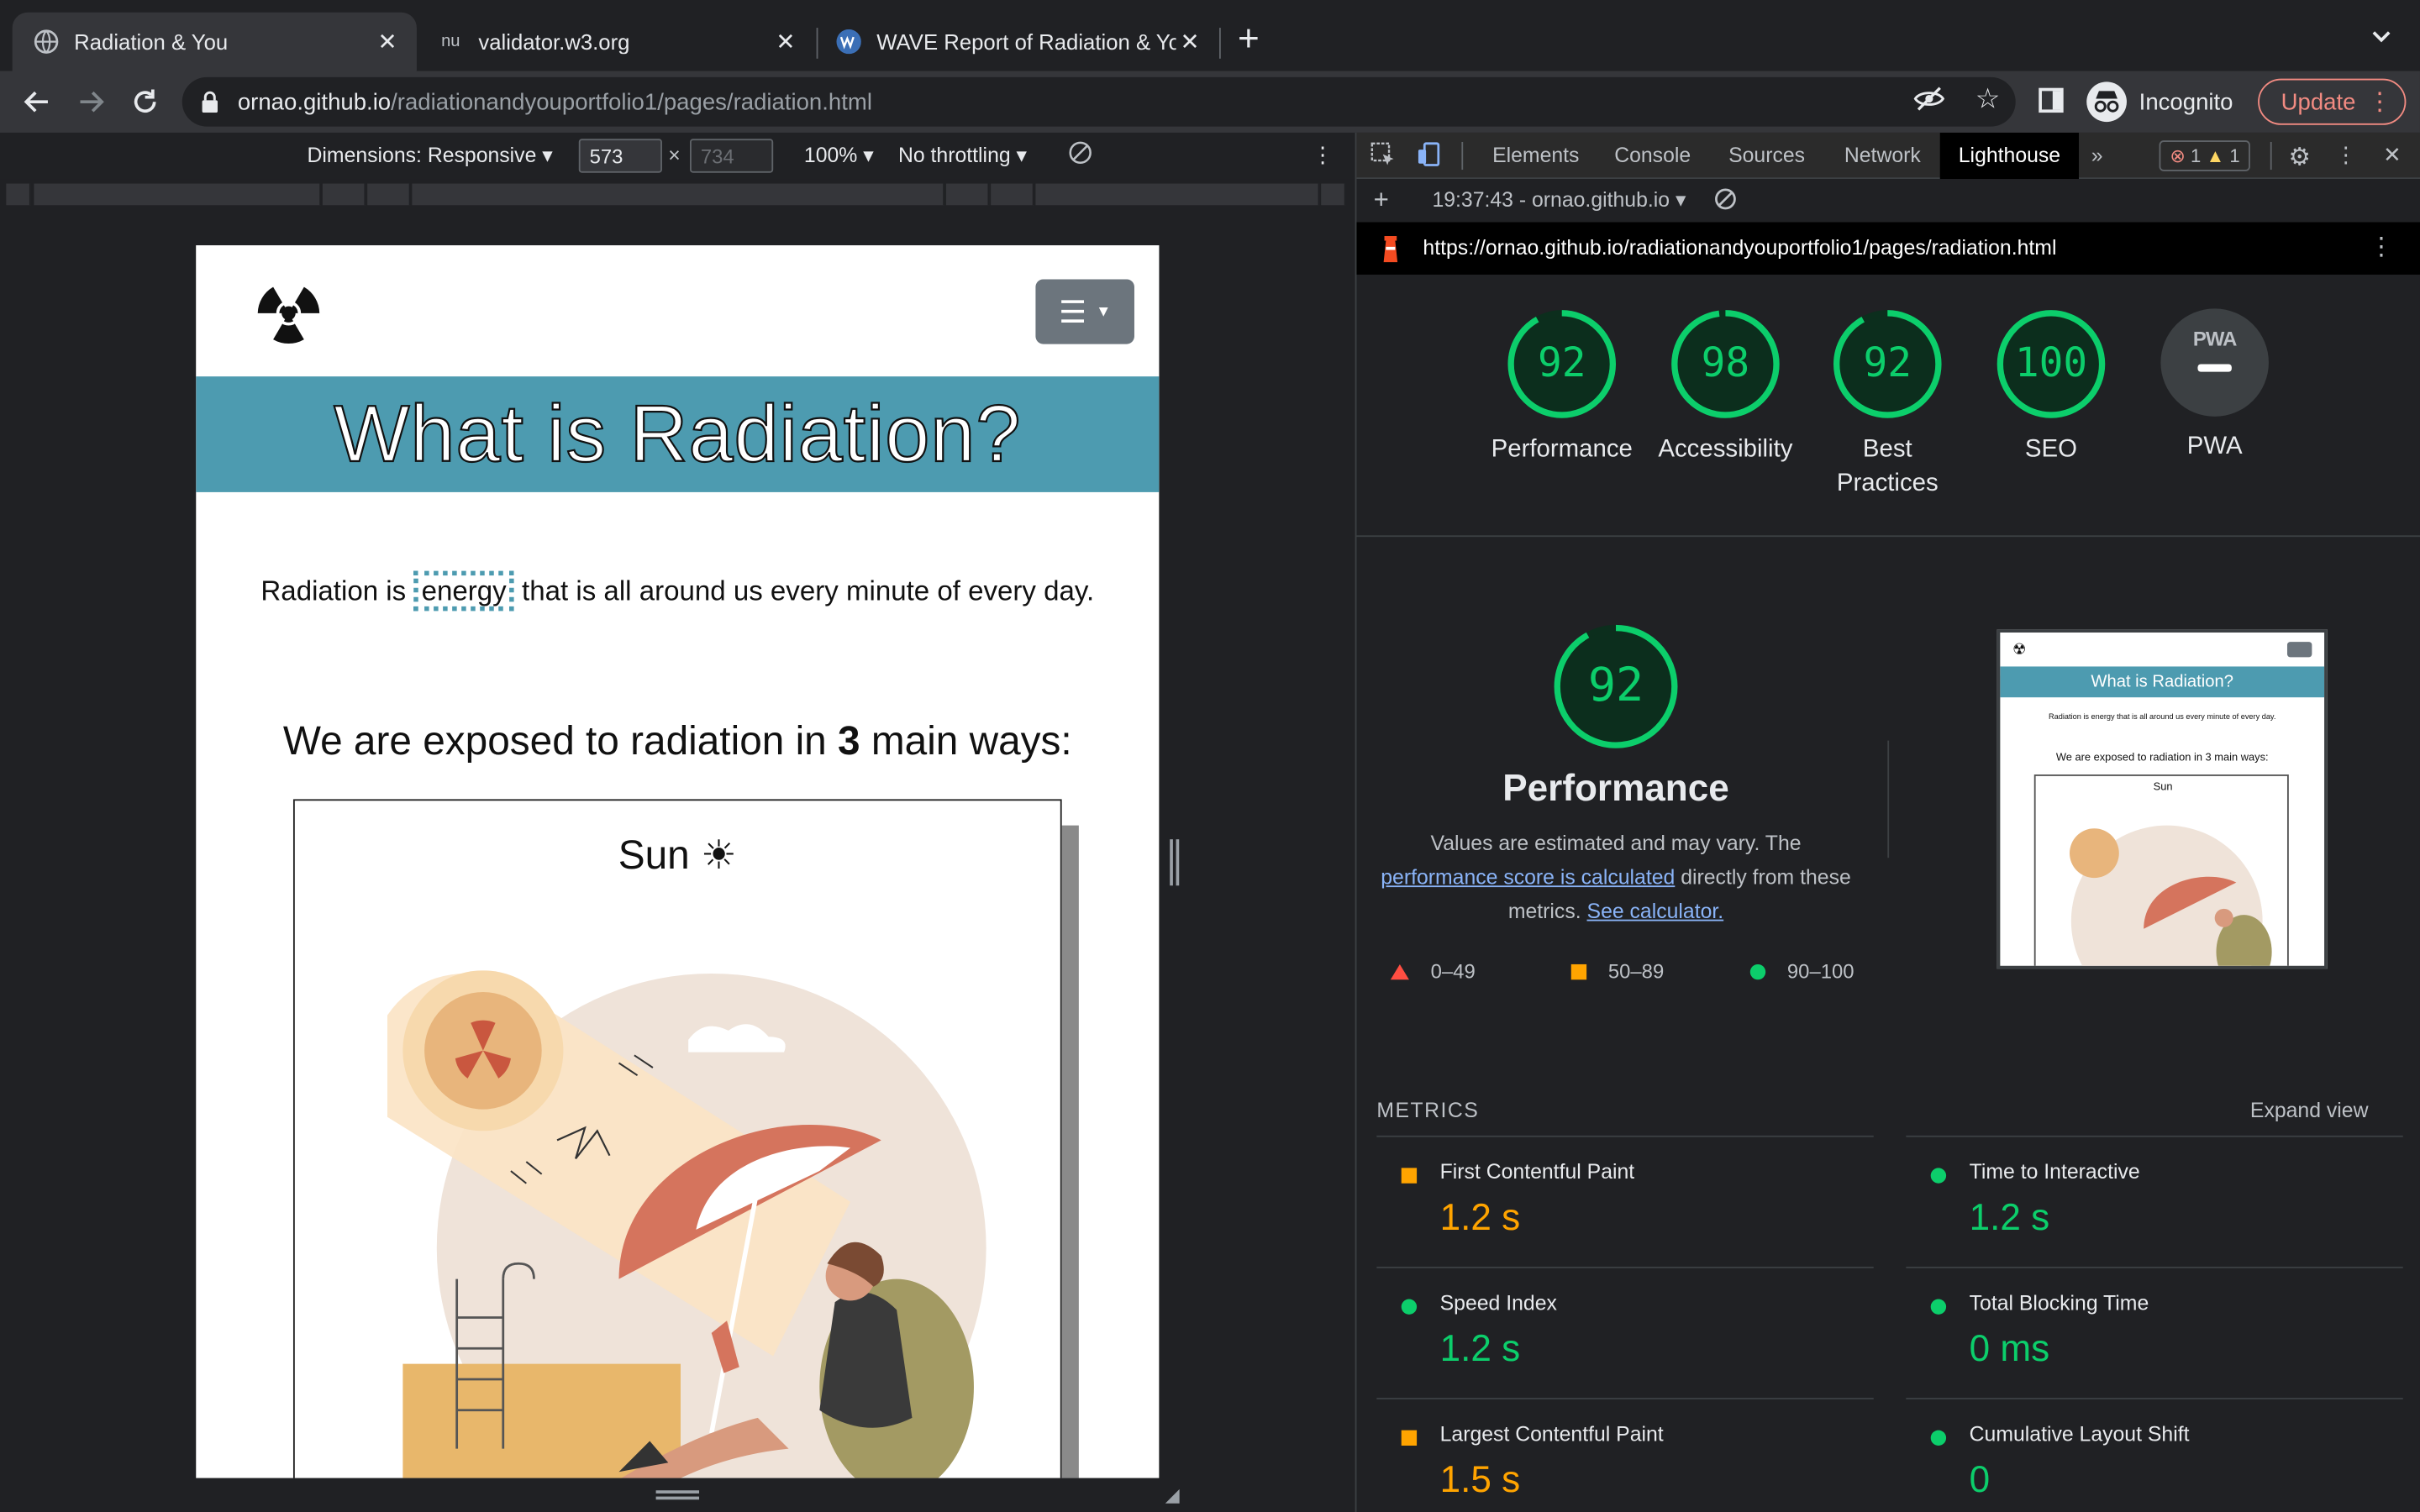  Describe the element at coordinates (677, 855) in the screenshot. I see `card-title: Sun ☀` at that location.